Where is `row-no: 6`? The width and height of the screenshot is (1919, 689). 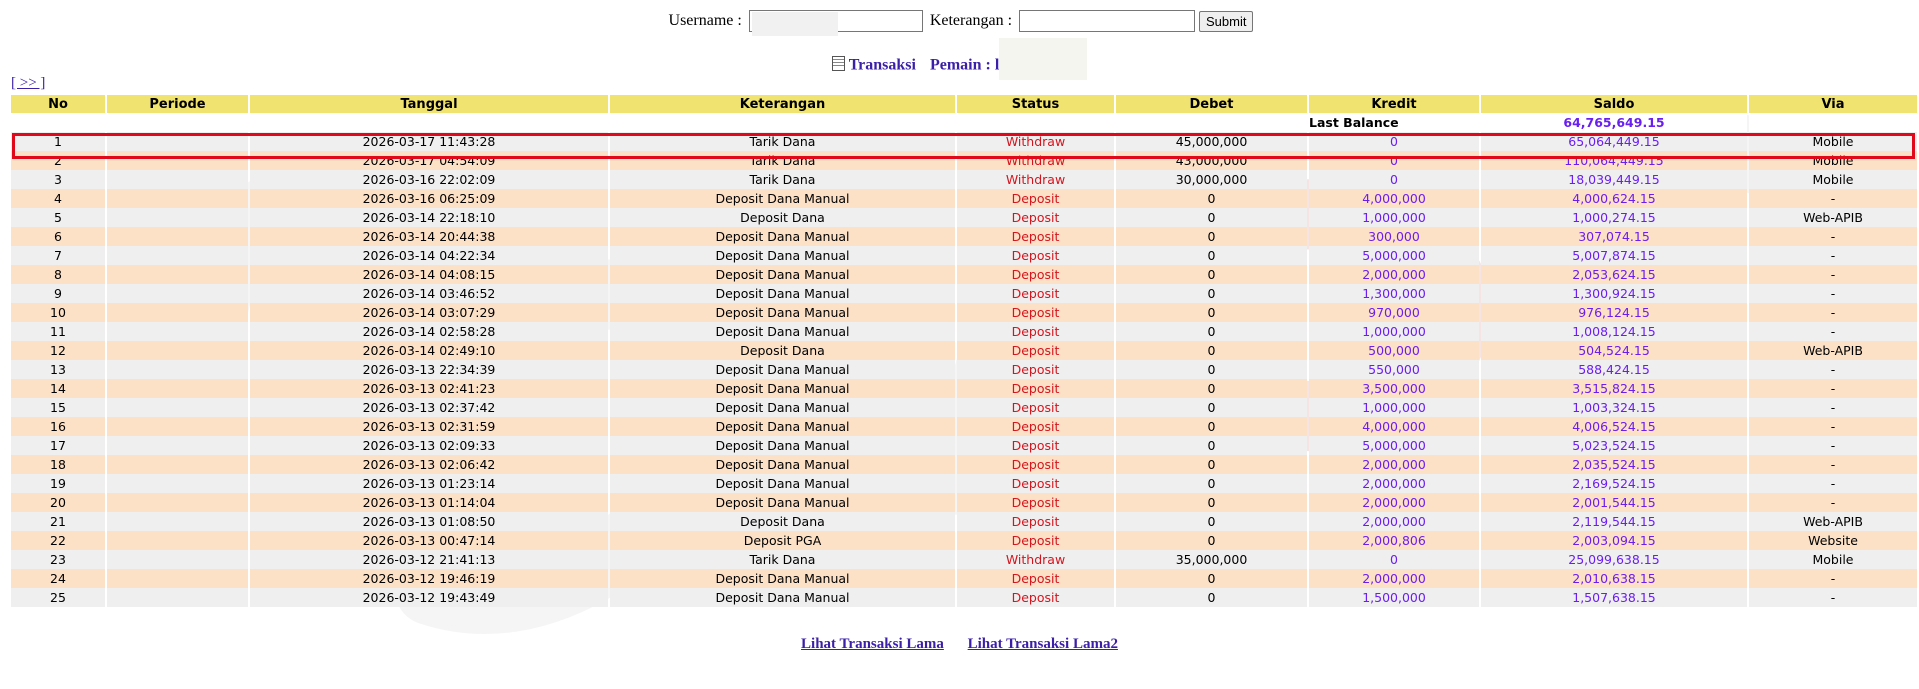 row-no: 6 is located at coordinates (58, 236).